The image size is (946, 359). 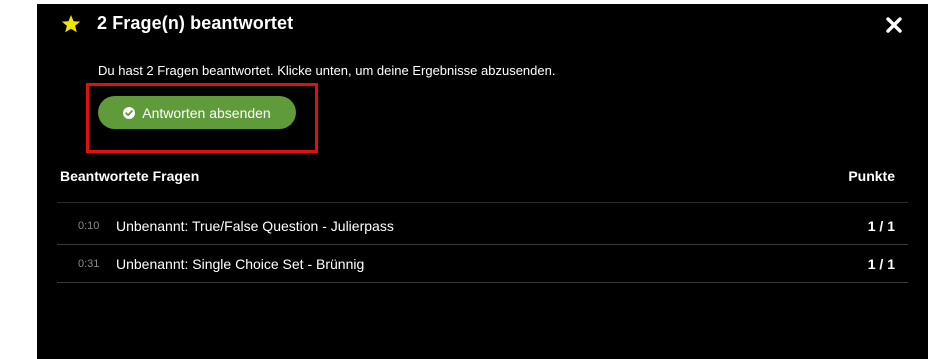 I want to click on submit-answers-button: Antworten absenden, so click(x=197, y=112).